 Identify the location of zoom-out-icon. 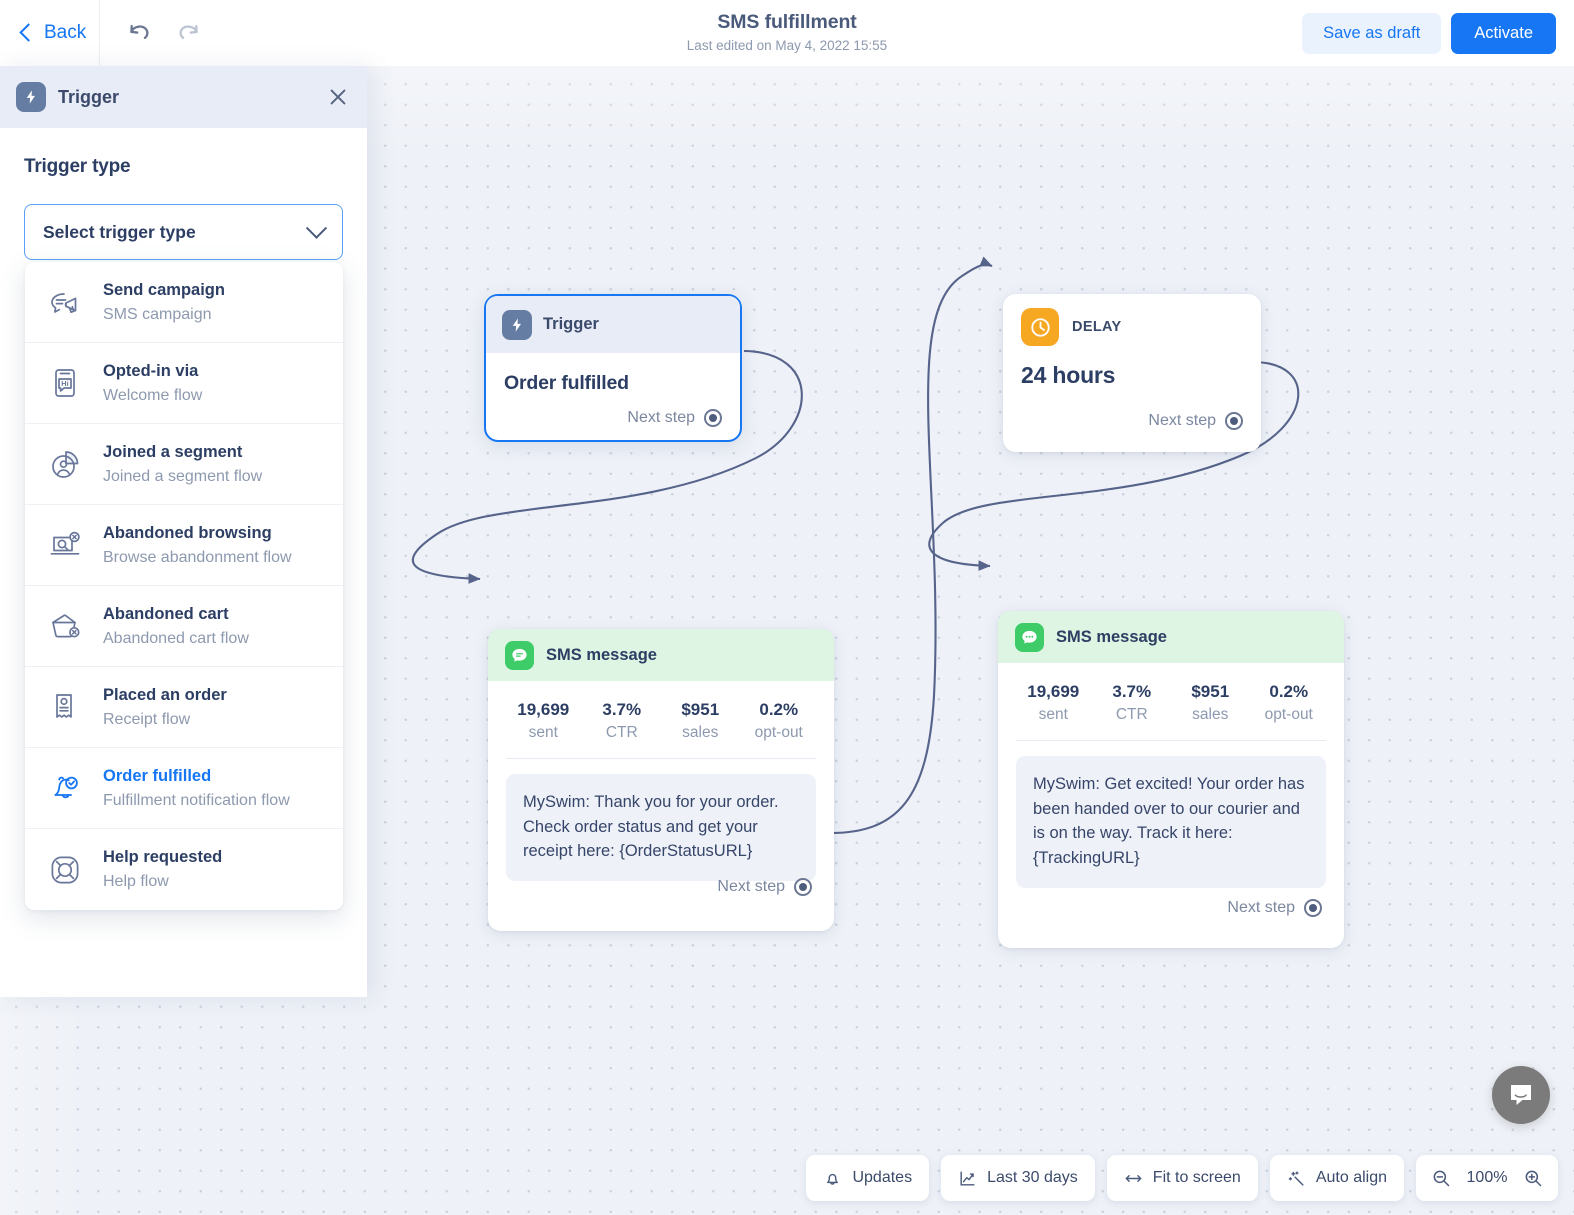
(1441, 1178).